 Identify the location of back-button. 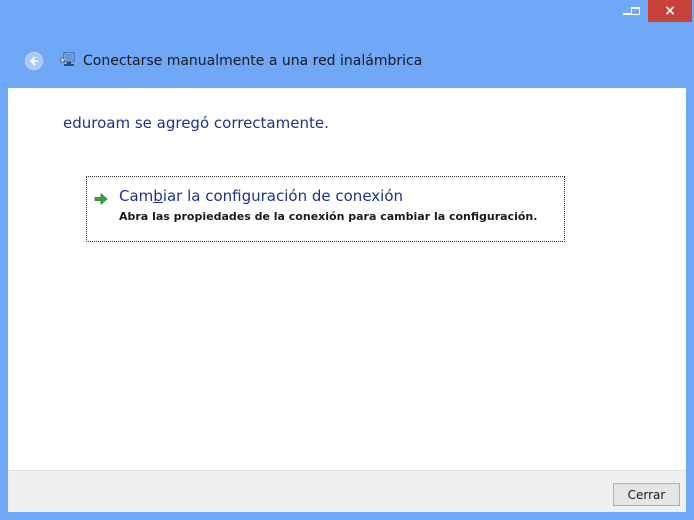
(34, 61).